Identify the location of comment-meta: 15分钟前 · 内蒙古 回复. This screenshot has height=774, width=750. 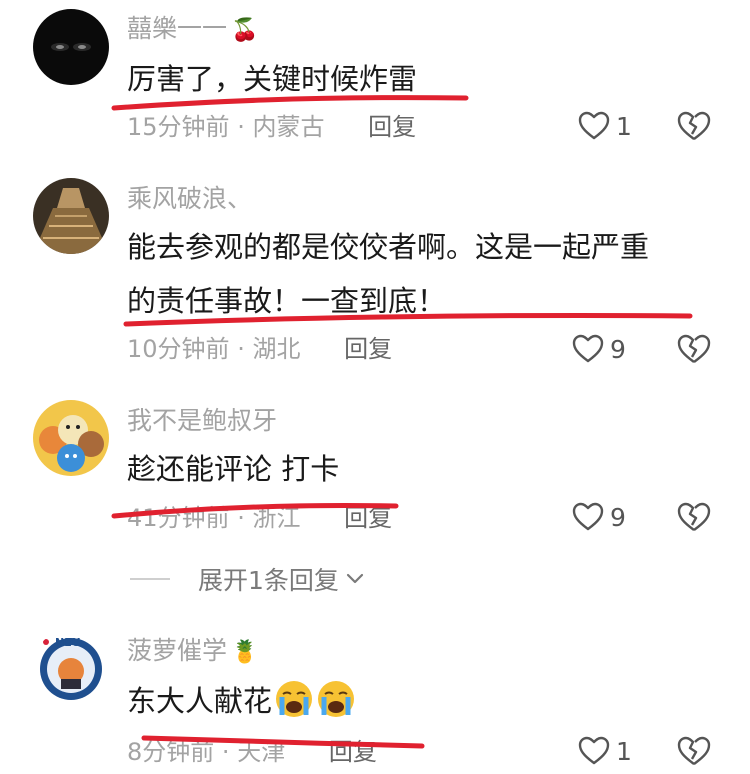
(271, 127).